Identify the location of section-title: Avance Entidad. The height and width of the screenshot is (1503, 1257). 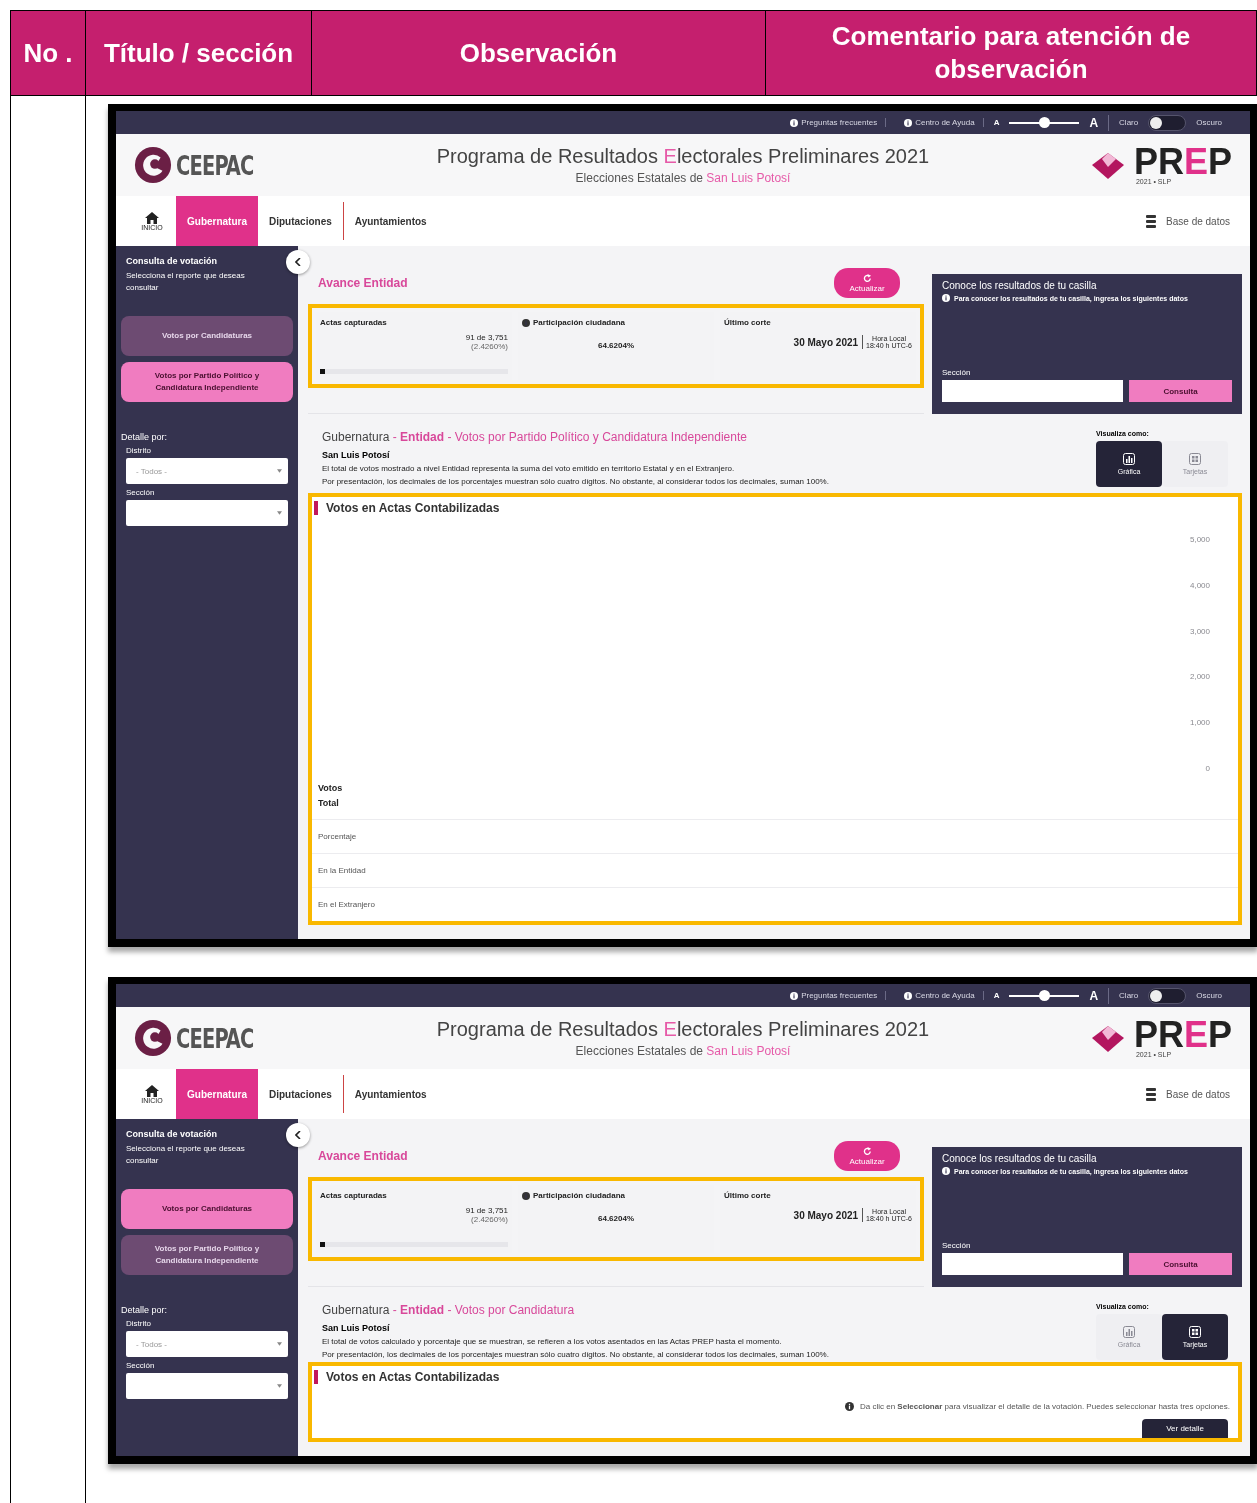
(363, 1156).